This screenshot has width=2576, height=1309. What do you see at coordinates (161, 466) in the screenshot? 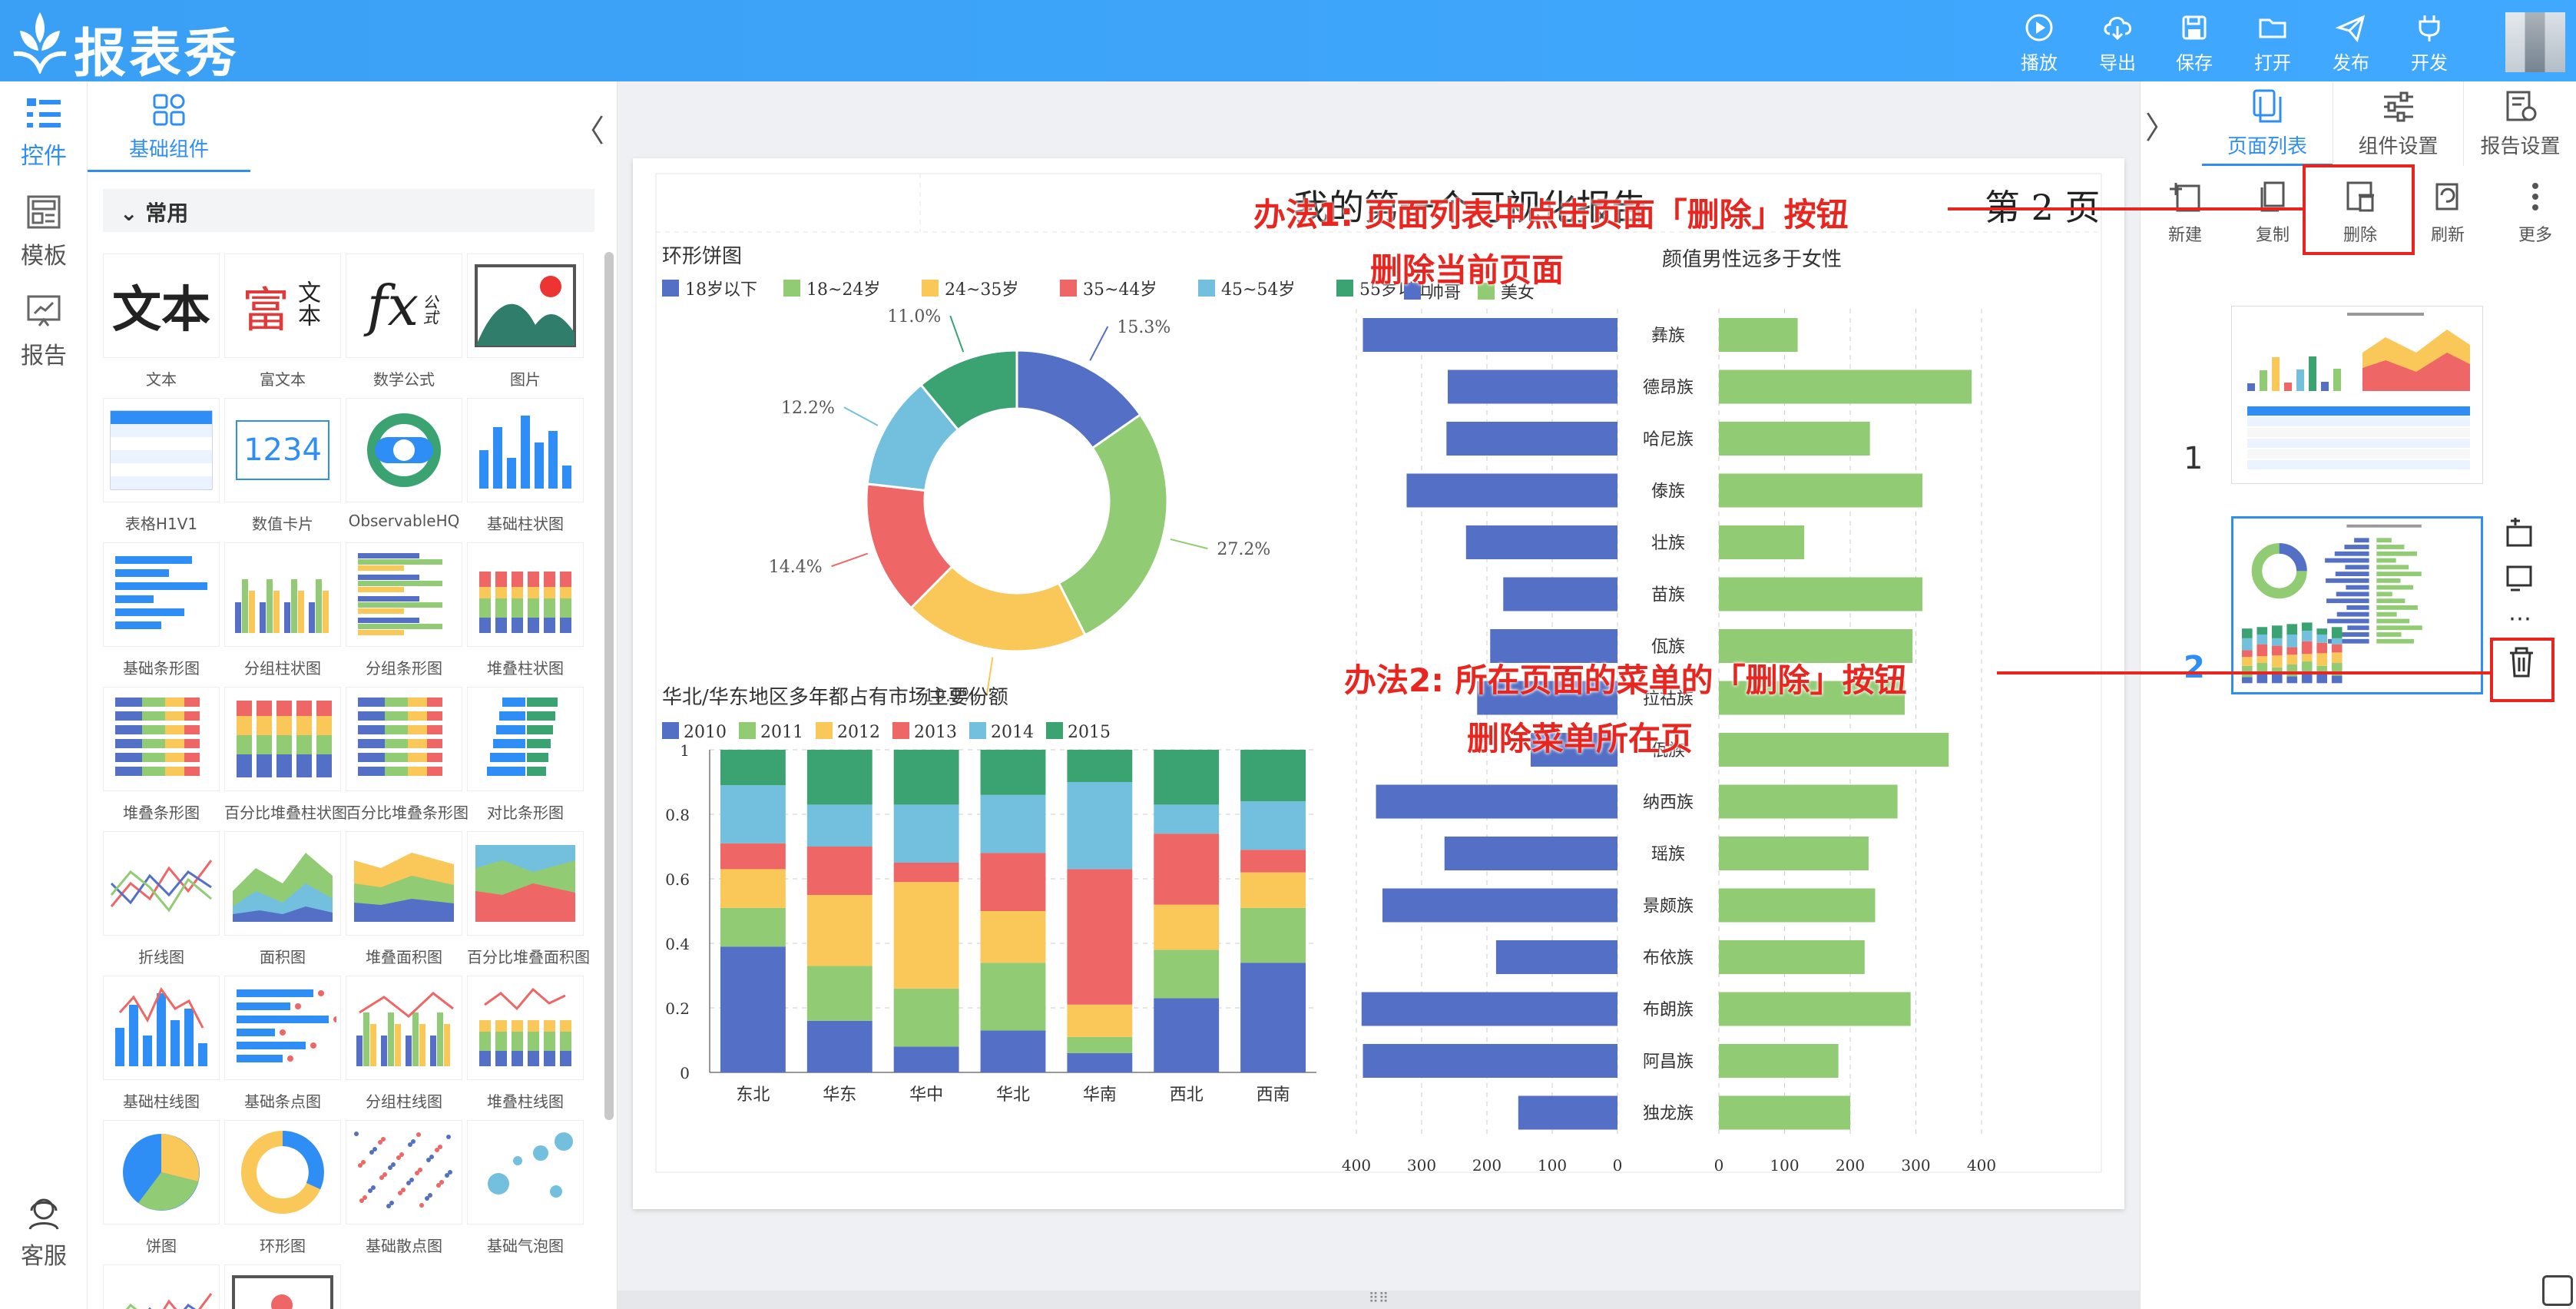
I see `component-tile: 表格H1V1` at bounding box center [161, 466].